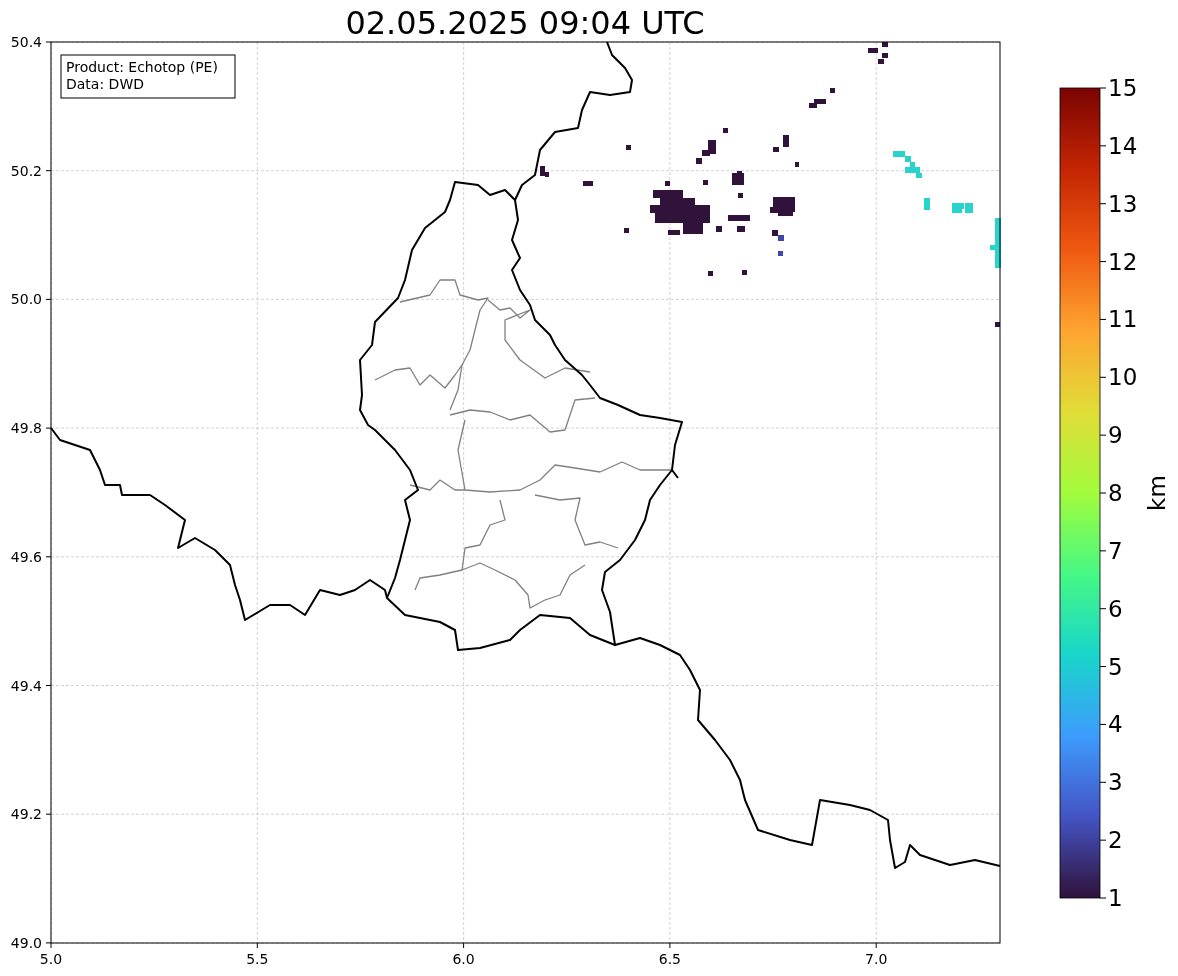  Describe the element at coordinates (876, 959) in the screenshot. I see `x-tick-label: 7.0` at that location.